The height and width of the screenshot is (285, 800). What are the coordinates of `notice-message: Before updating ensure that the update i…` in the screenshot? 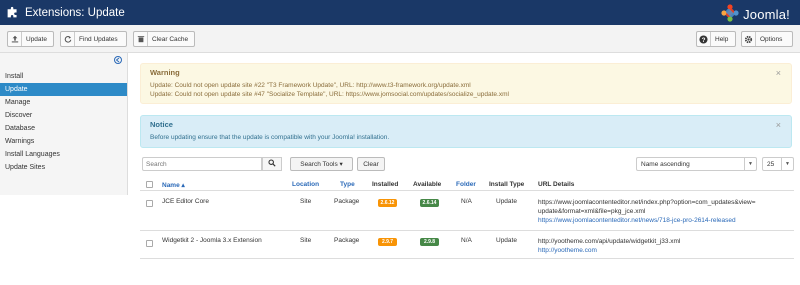 It's located at (270, 137).